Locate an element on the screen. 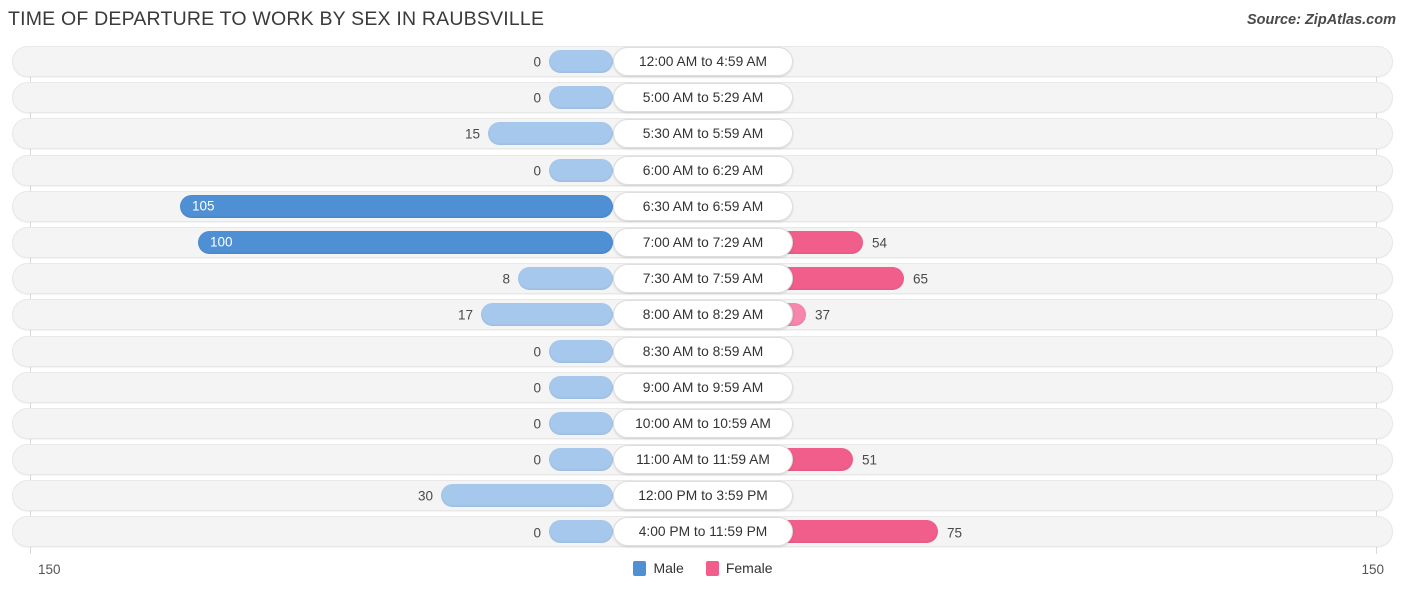  category-label: 5:00 AM to 5:29 AM is located at coordinates (703, 98).